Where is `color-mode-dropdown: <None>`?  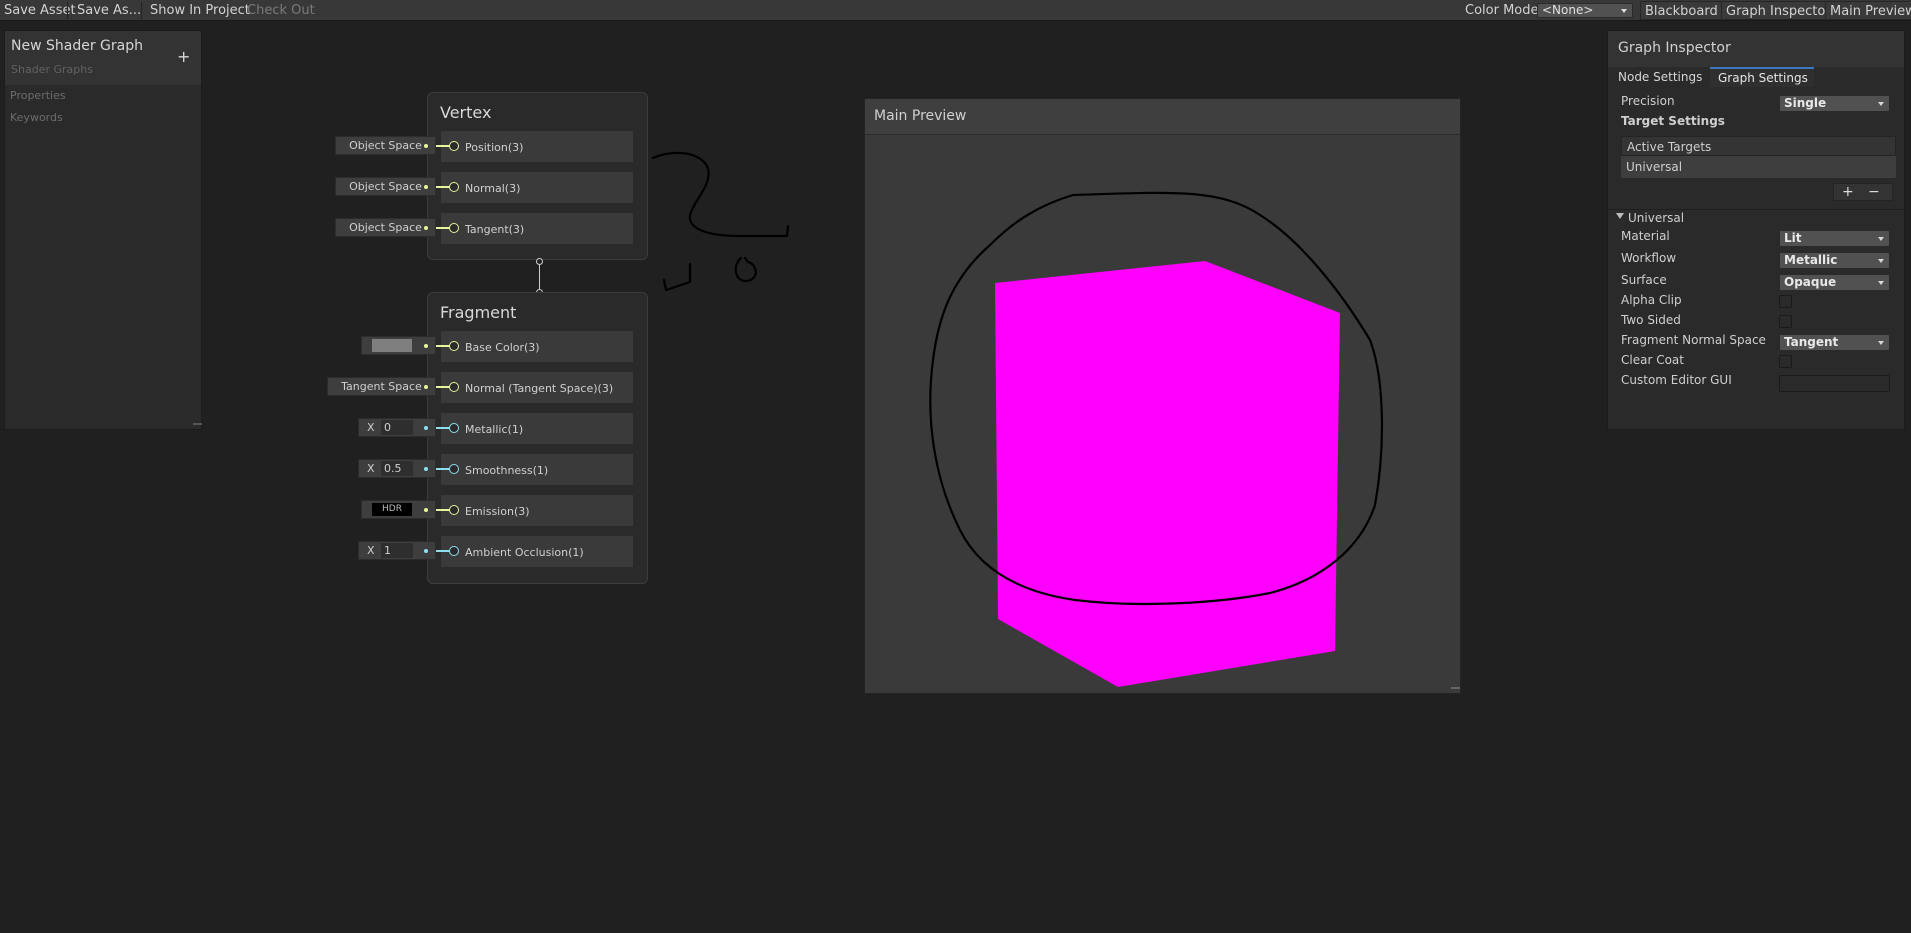
color-mode-dropdown: <None> is located at coordinates (1585, 10).